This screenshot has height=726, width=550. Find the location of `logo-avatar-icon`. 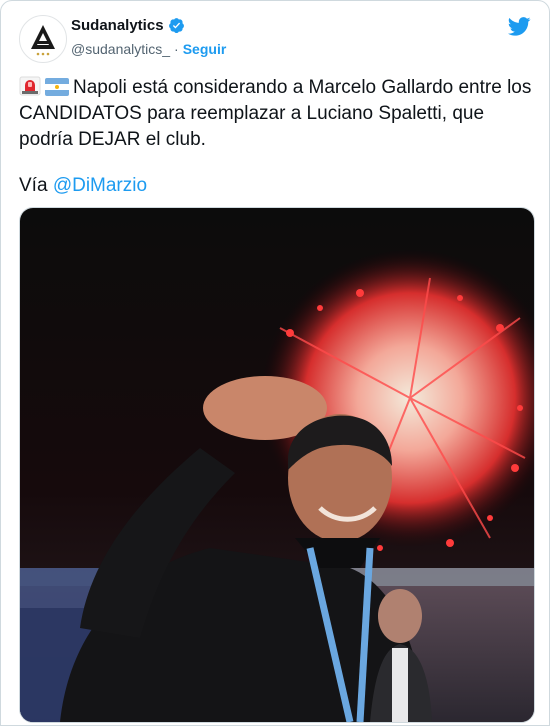

logo-avatar-icon is located at coordinates (43, 39).